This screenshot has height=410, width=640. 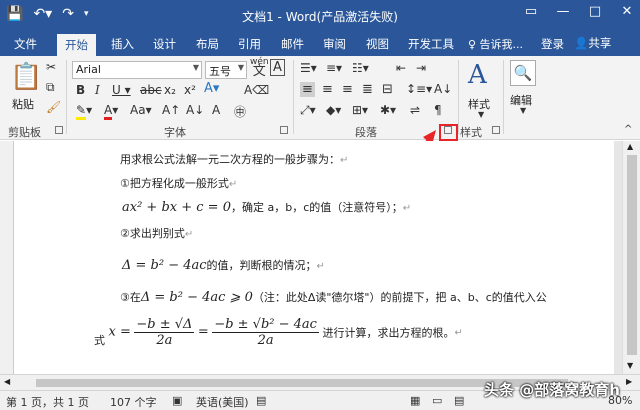 I want to click on read-mode-icon: ▦, so click(x=415, y=400).